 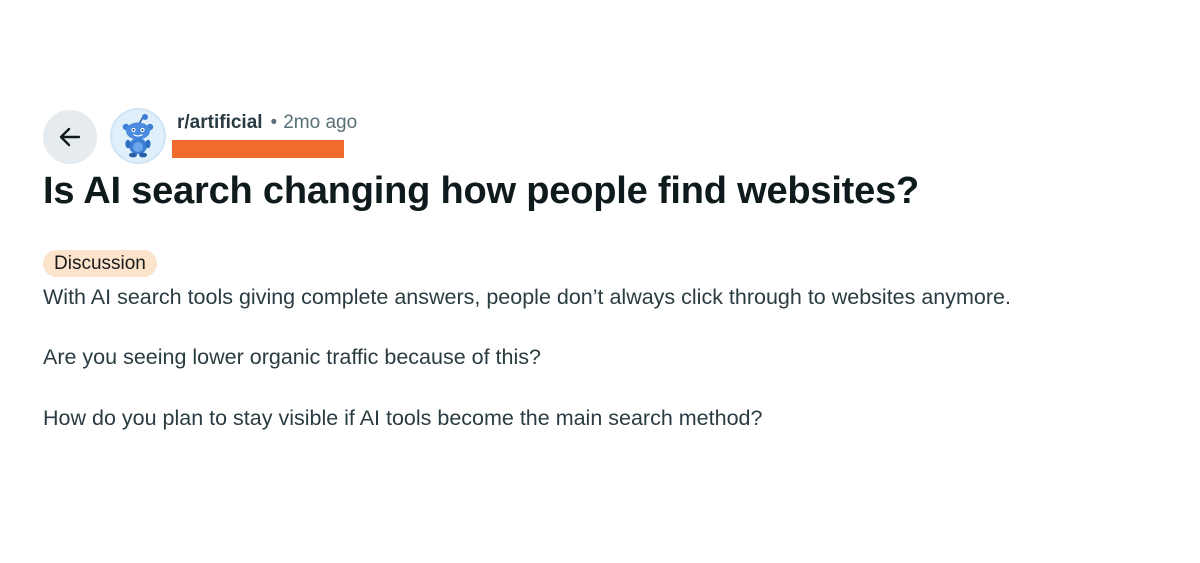 I want to click on post-meta: r/artificial • 2mo ago, so click(x=267, y=123).